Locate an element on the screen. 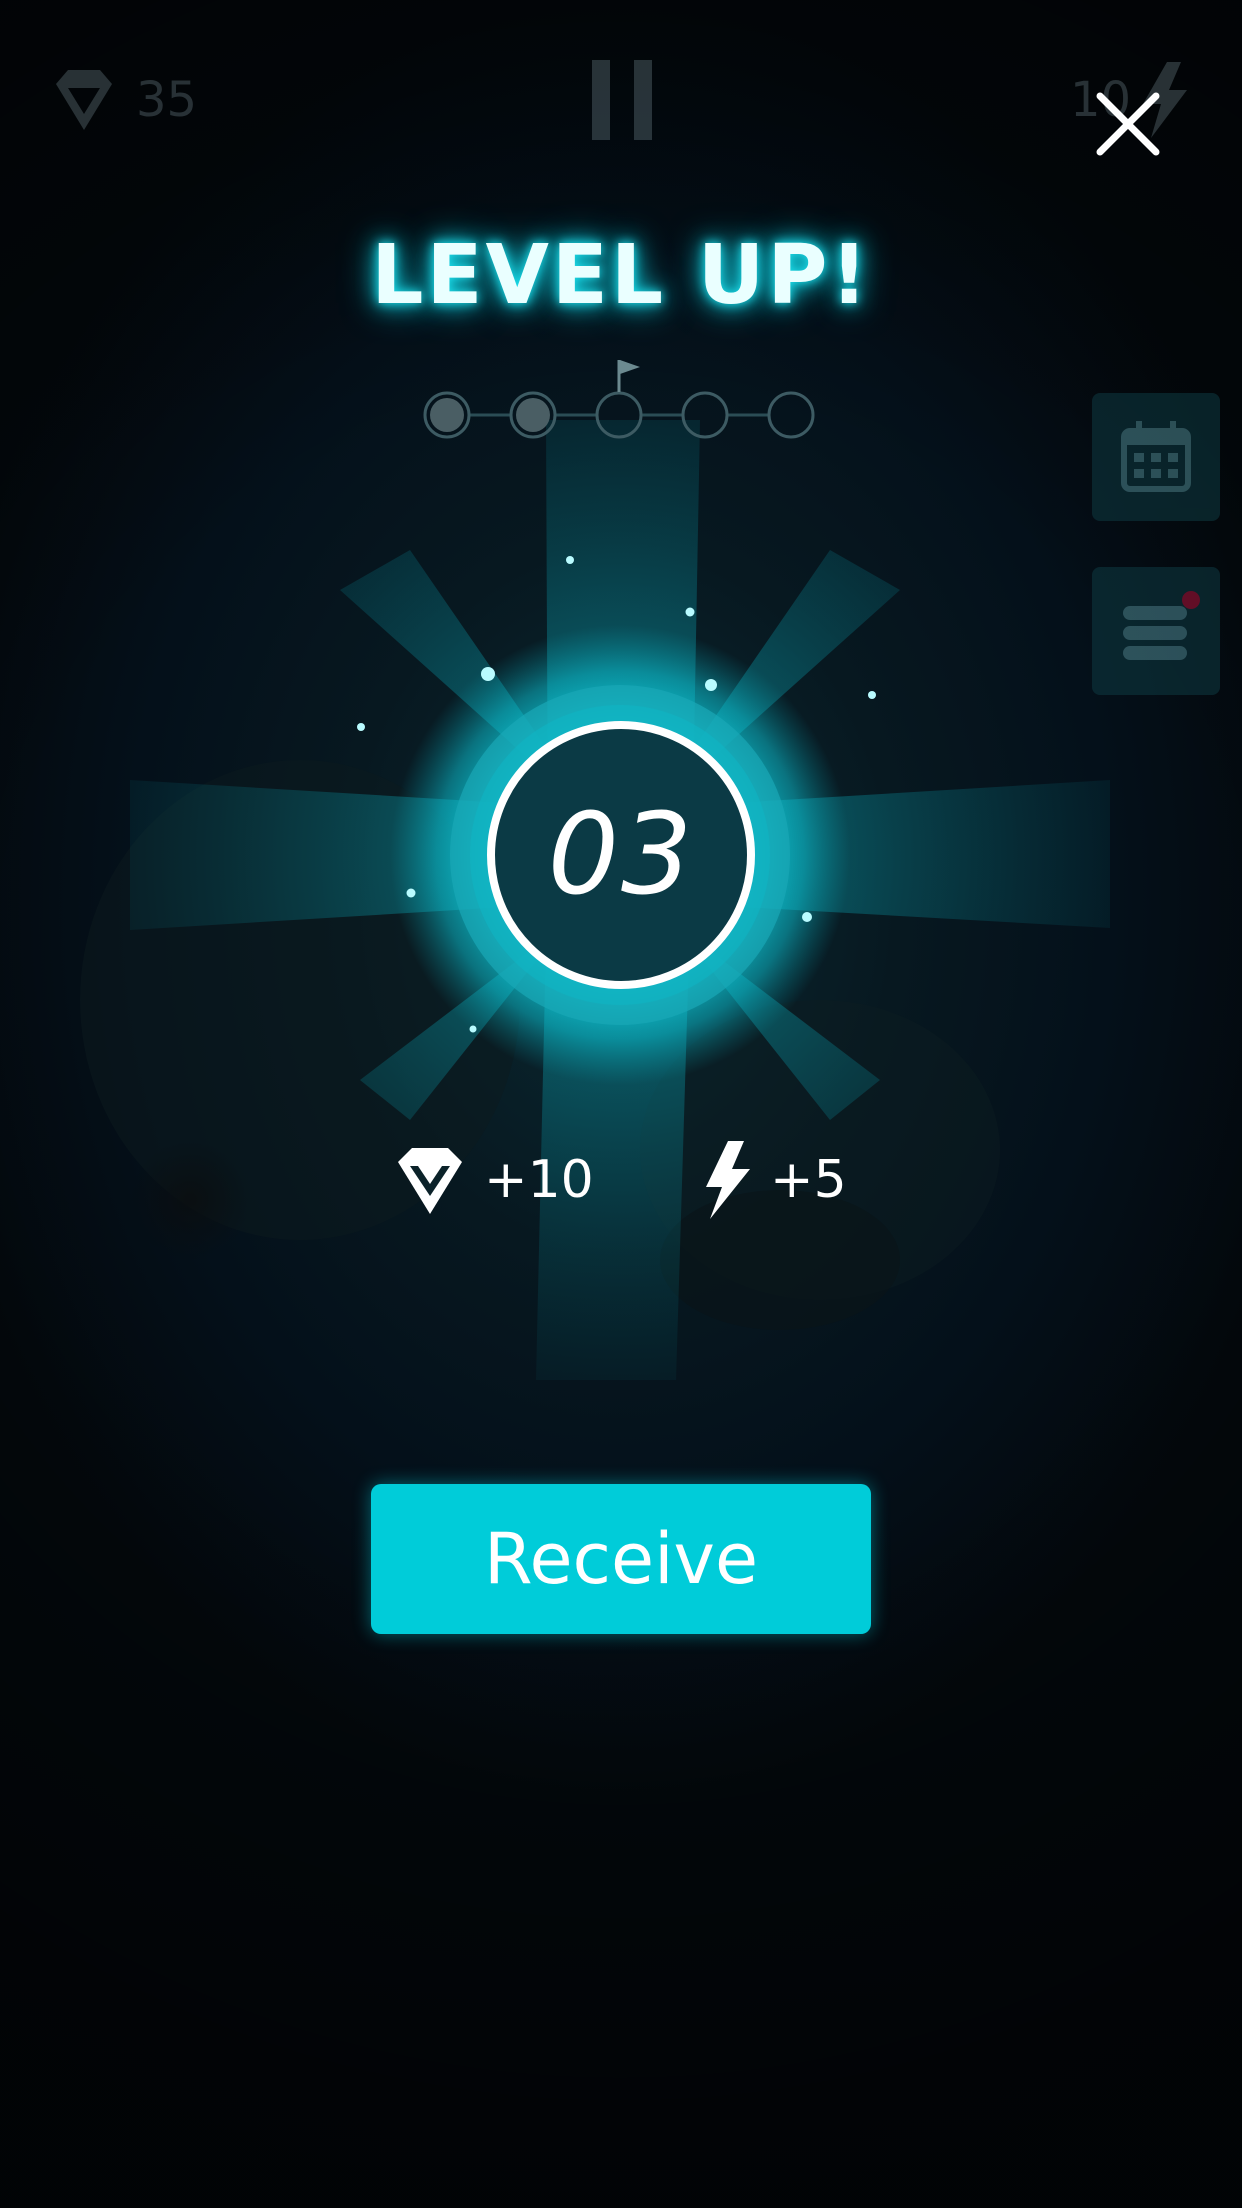 The width and height of the screenshot is (1242, 2208). notification-dot is located at coordinates (1191, 600).